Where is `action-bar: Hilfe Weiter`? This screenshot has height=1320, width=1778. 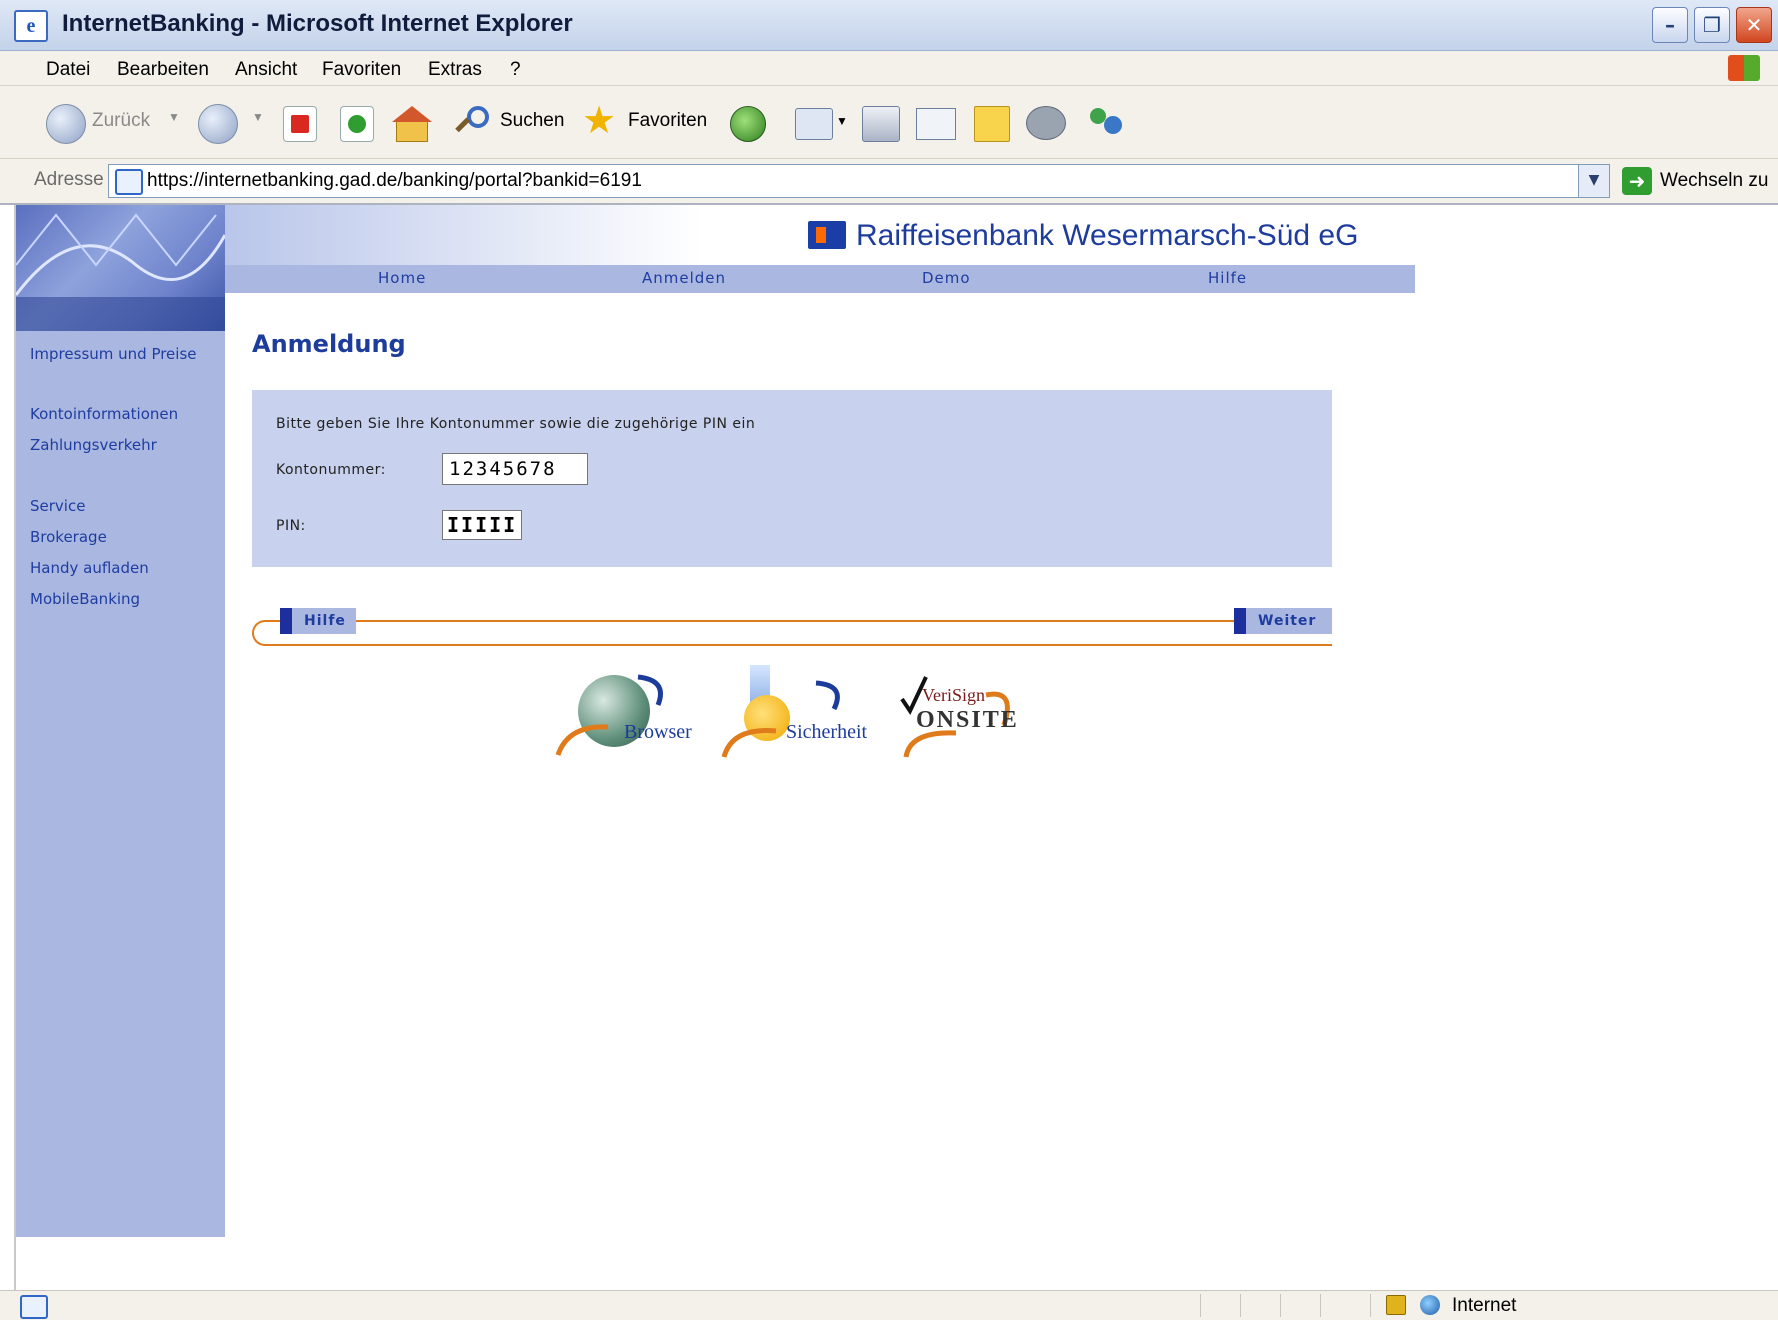
action-bar: Hilfe Weiter is located at coordinates (792, 624).